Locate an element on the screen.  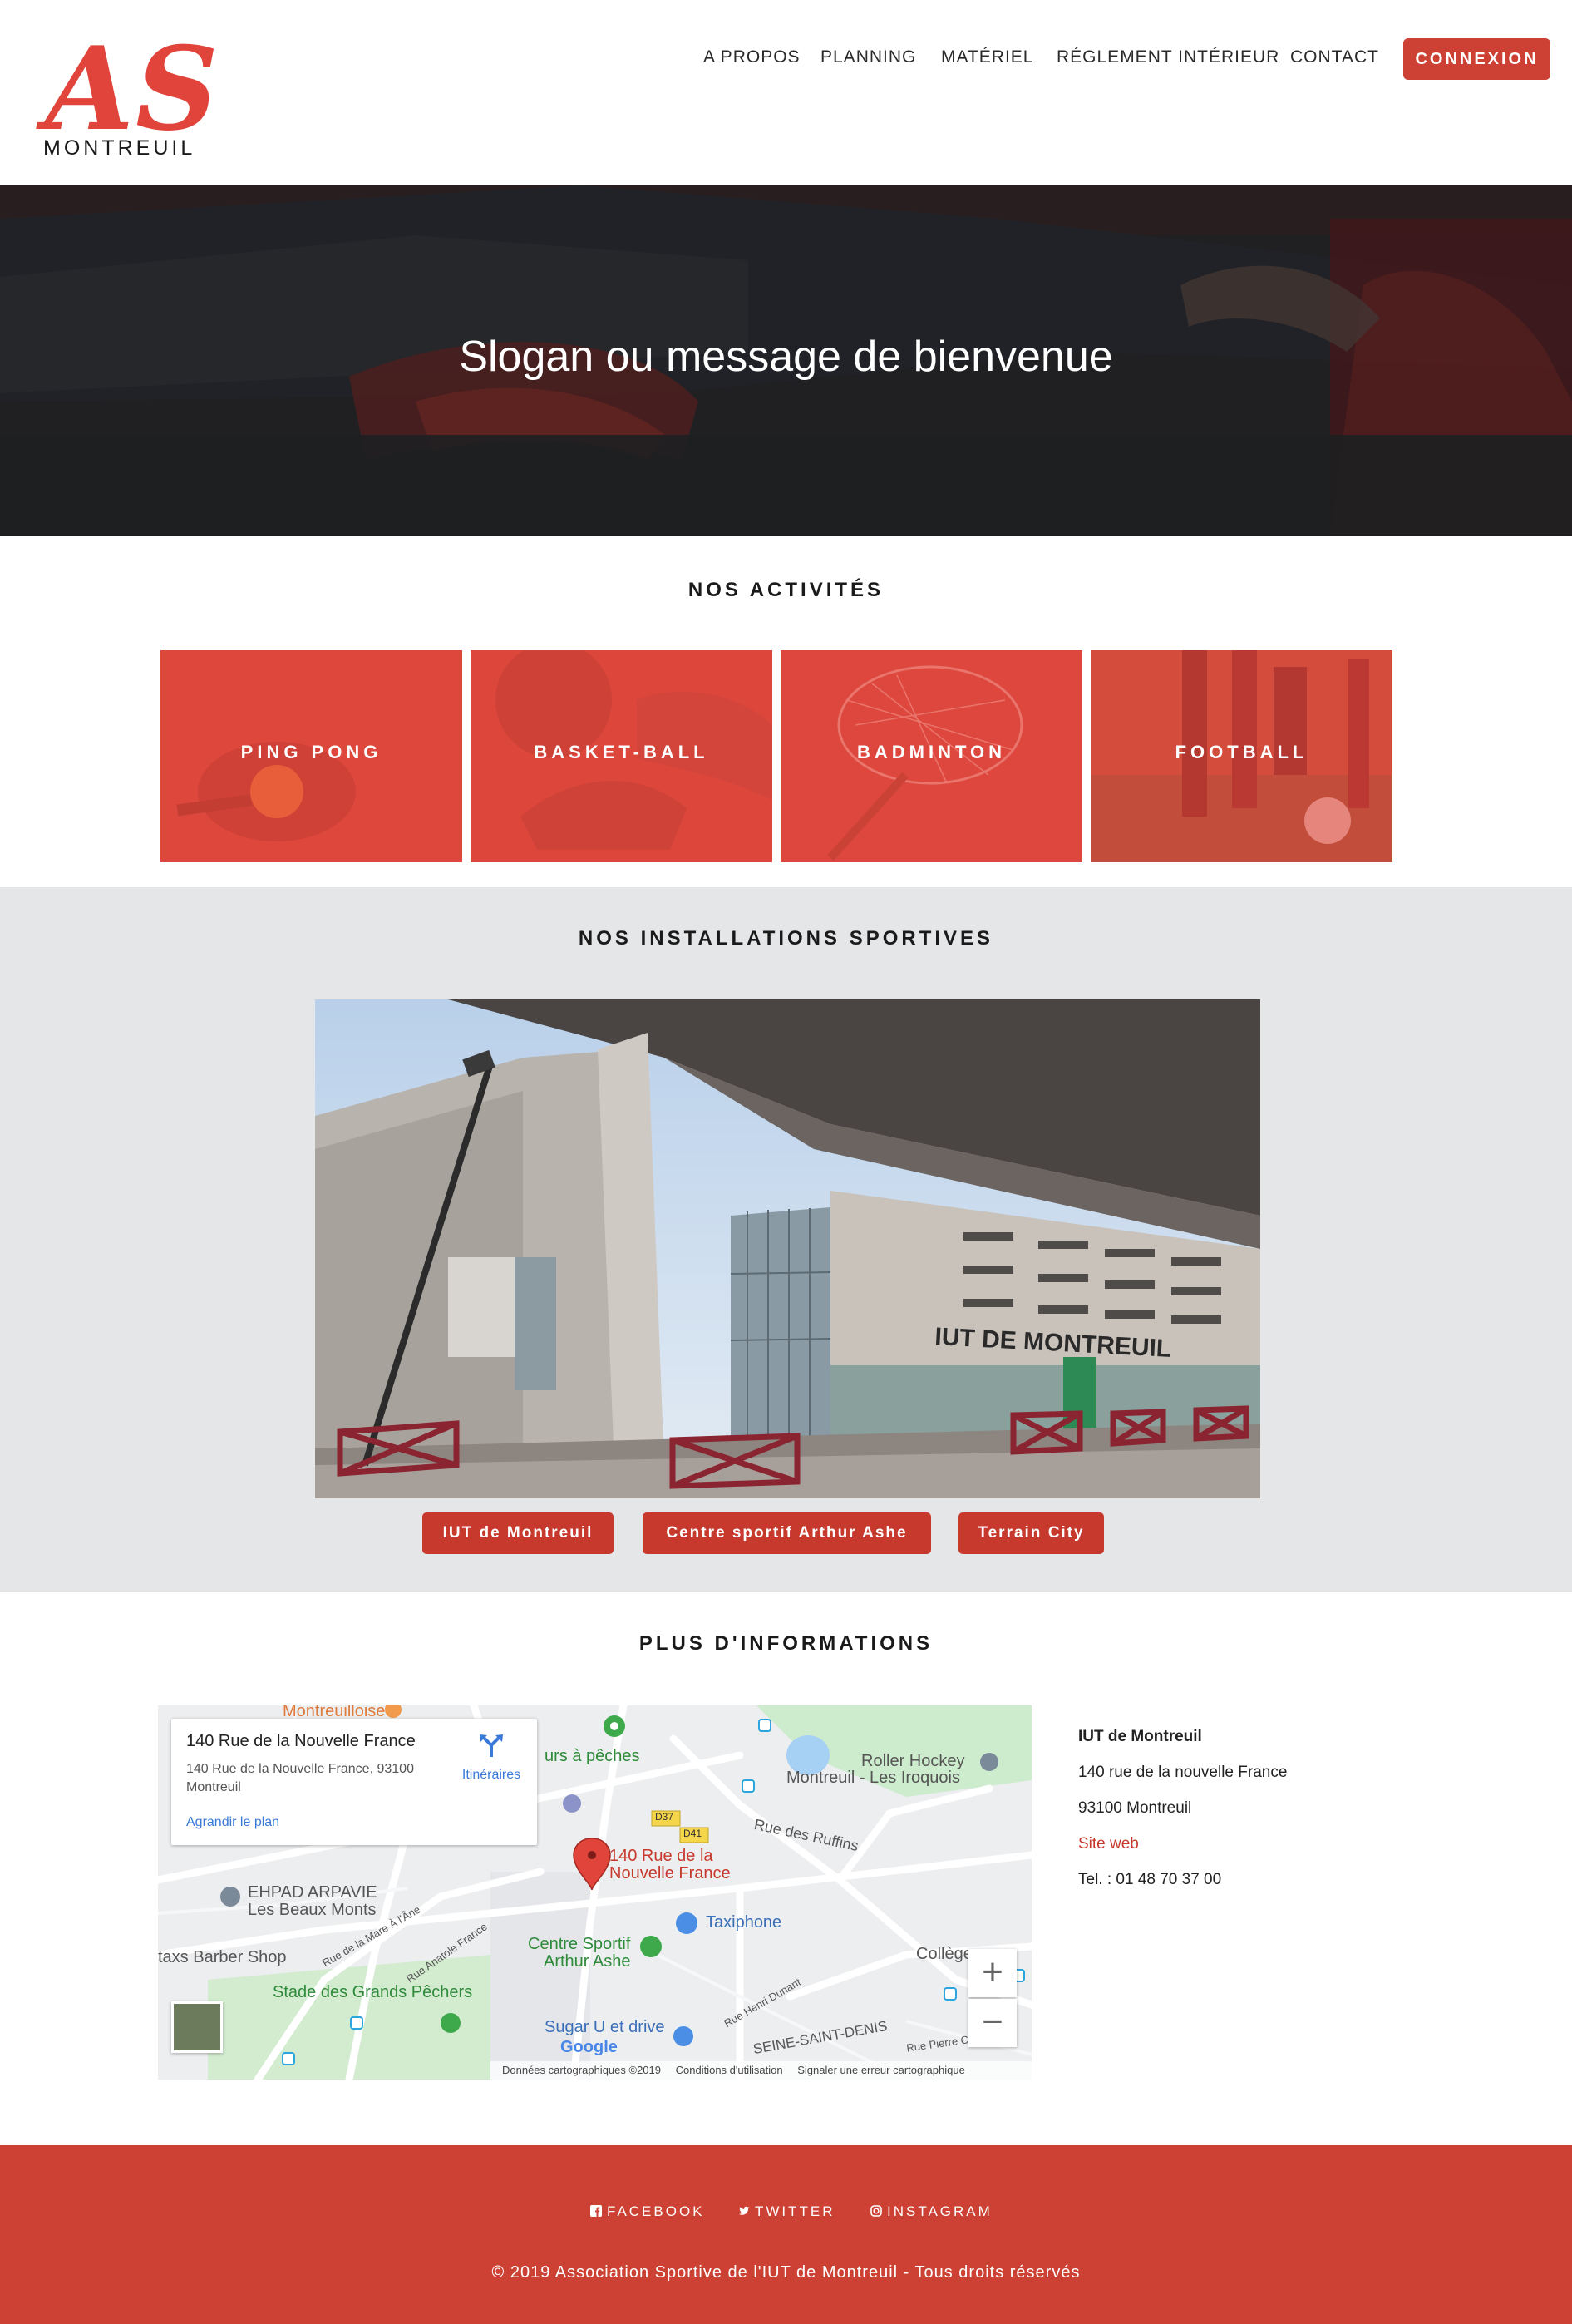
website-link: Site web is located at coordinates (1182, 1844).